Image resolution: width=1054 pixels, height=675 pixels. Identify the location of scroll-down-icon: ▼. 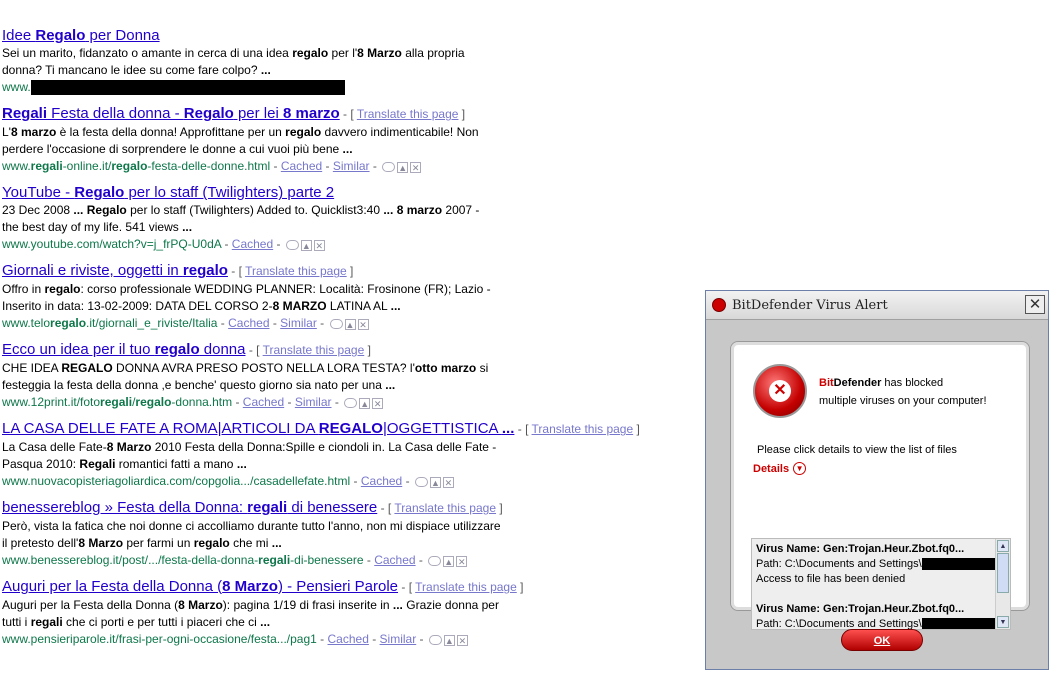
(1003, 622).